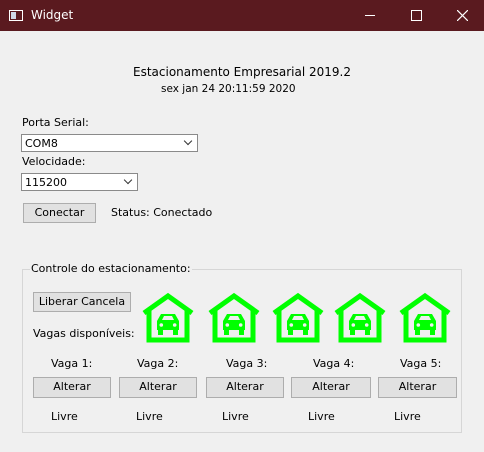 This screenshot has width=484, height=452. I want to click on available-spots-label: Vagas disponíveis:, so click(84, 333).